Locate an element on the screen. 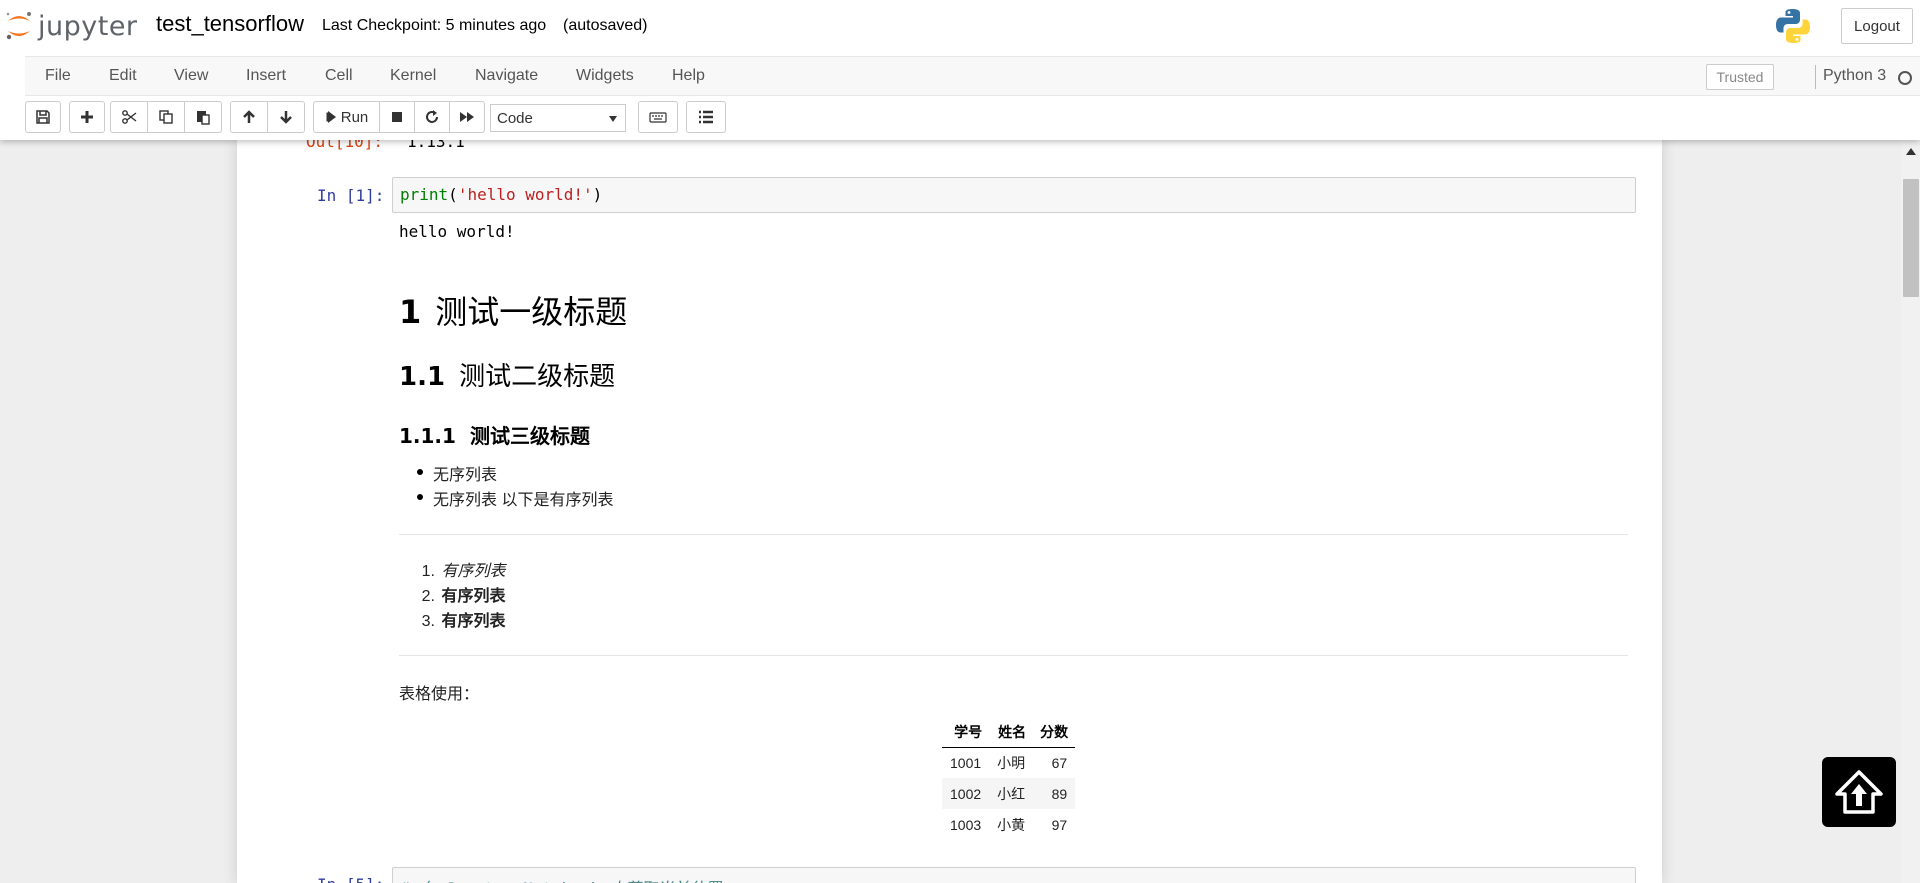 The height and width of the screenshot is (883, 1920). restart-icon is located at coordinates (432, 116).